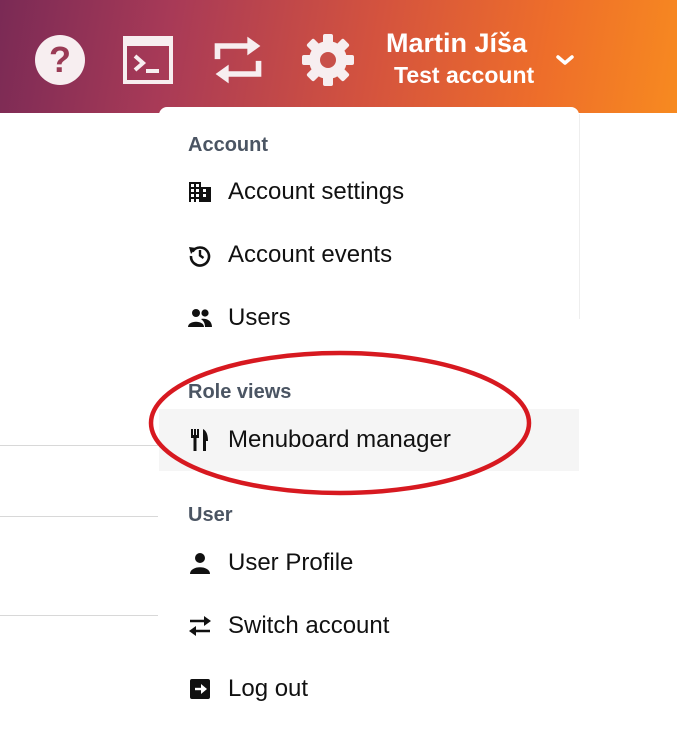 The width and height of the screenshot is (677, 750). Describe the element at coordinates (200, 689) in the screenshot. I see `logout-icon` at that location.